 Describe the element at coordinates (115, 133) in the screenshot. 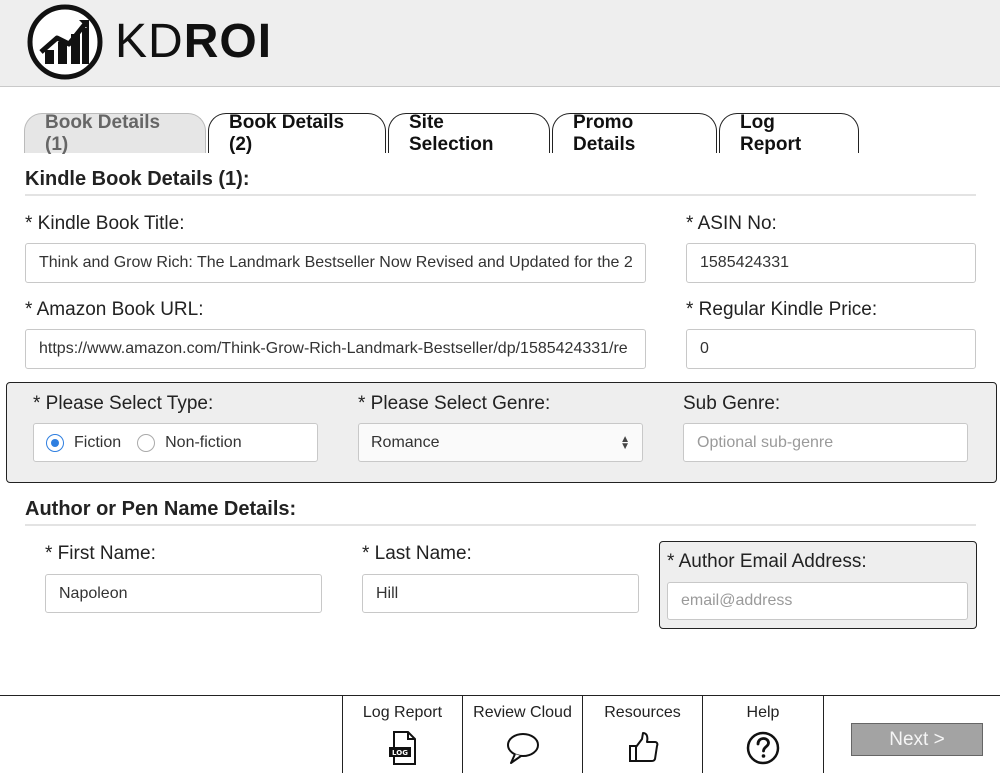

I see `tab-book-details-1: Book Details (1)` at that location.